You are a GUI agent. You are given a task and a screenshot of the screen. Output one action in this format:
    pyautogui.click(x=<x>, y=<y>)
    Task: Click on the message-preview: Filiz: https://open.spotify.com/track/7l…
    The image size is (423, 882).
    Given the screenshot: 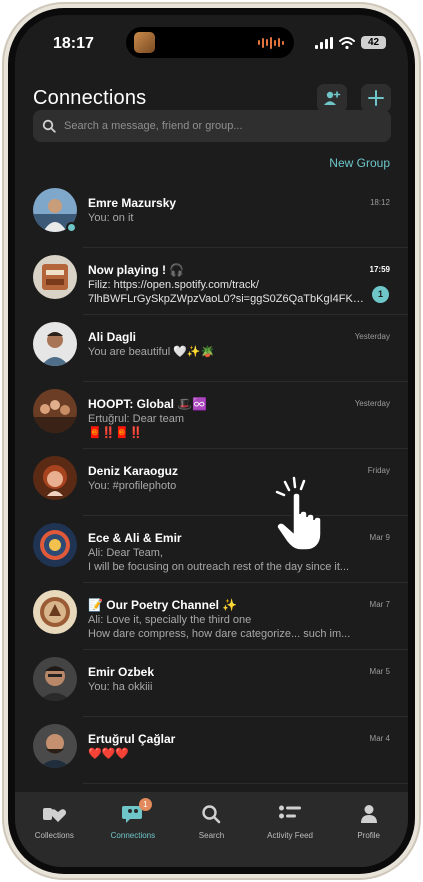 What is the action you would take?
    pyautogui.click(x=227, y=292)
    